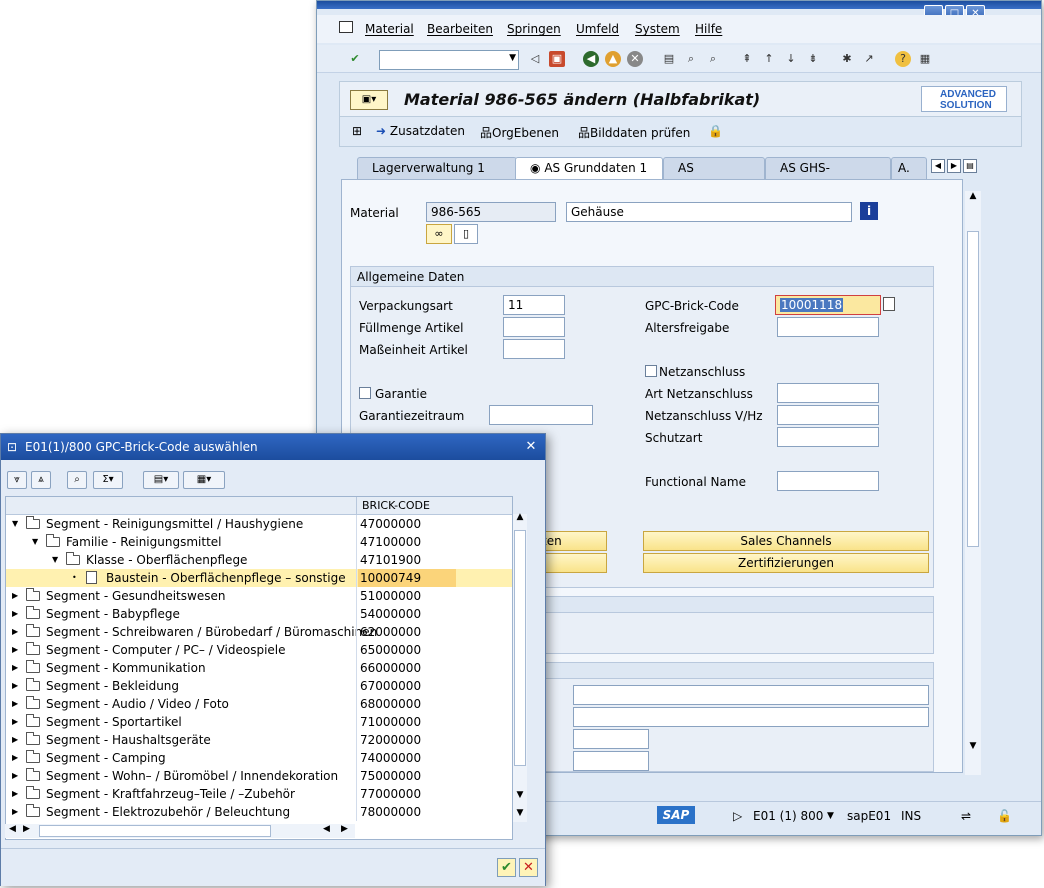 The height and width of the screenshot is (888, 1044). Describe the element at coordinates (889, 304) in the screenshot. I see `copy-icon` at that location.